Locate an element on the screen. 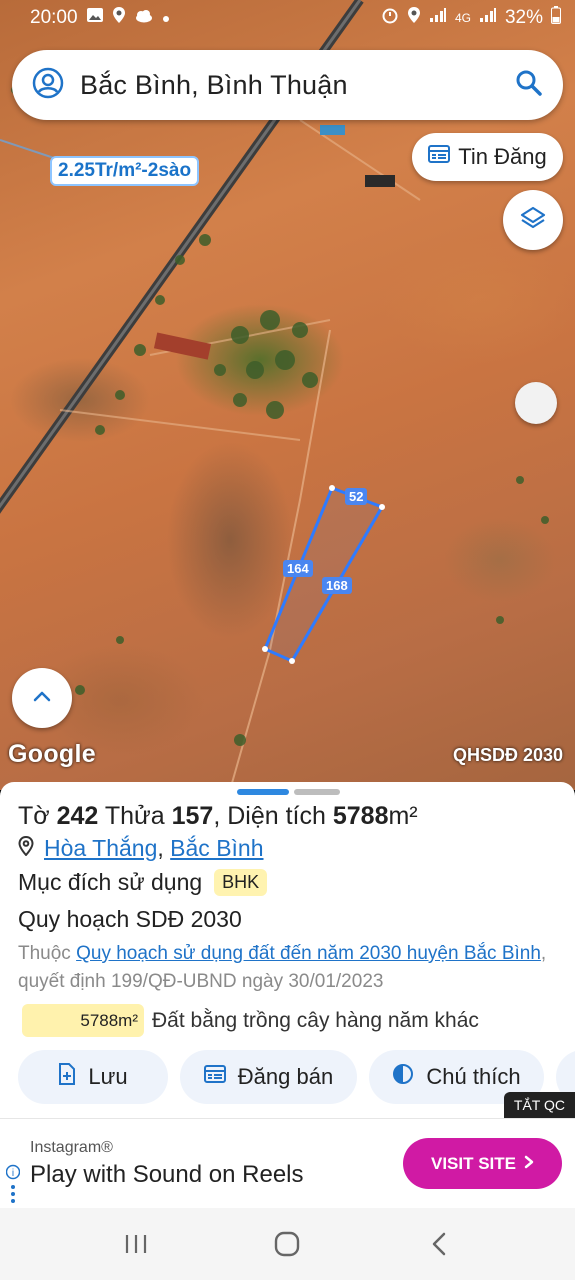 The width and height of the screenshot is (575, 1280). post-sale-button: Đăng bán is located at coordinates (268, 1077).